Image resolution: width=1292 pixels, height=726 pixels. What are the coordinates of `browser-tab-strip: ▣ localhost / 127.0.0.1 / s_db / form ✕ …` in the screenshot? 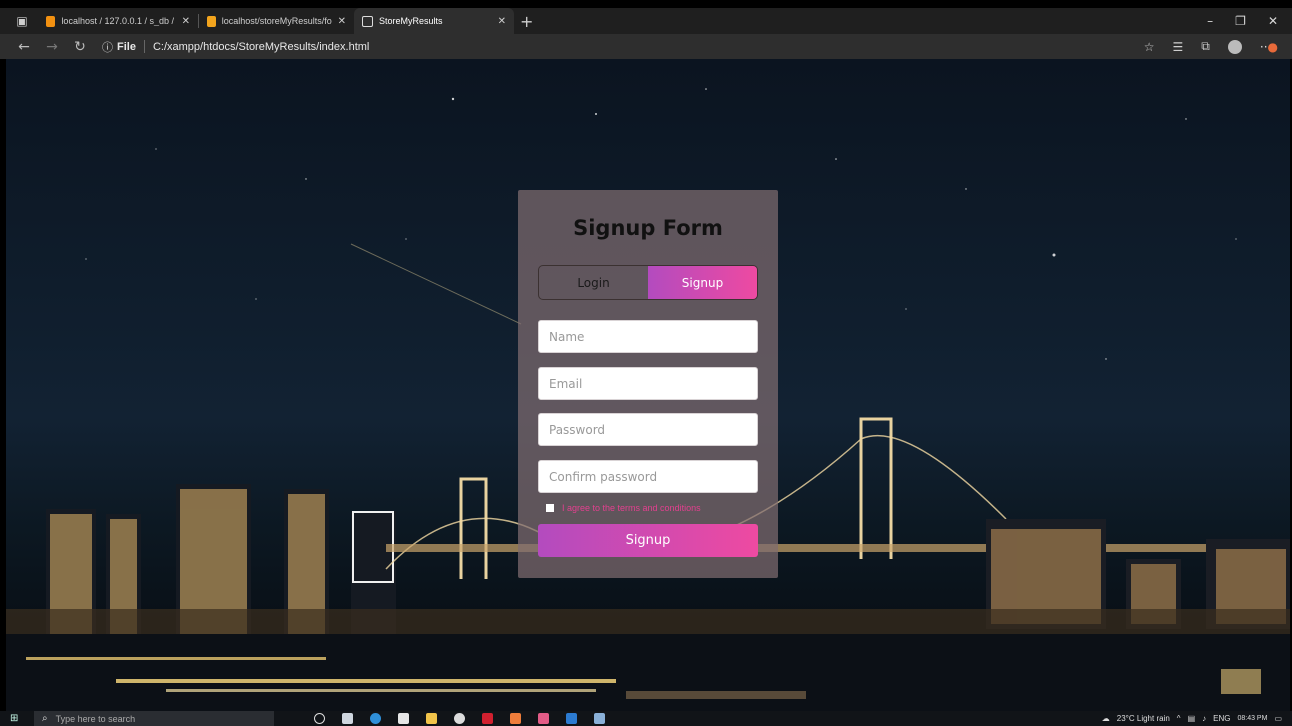 It's located at (646, 21).